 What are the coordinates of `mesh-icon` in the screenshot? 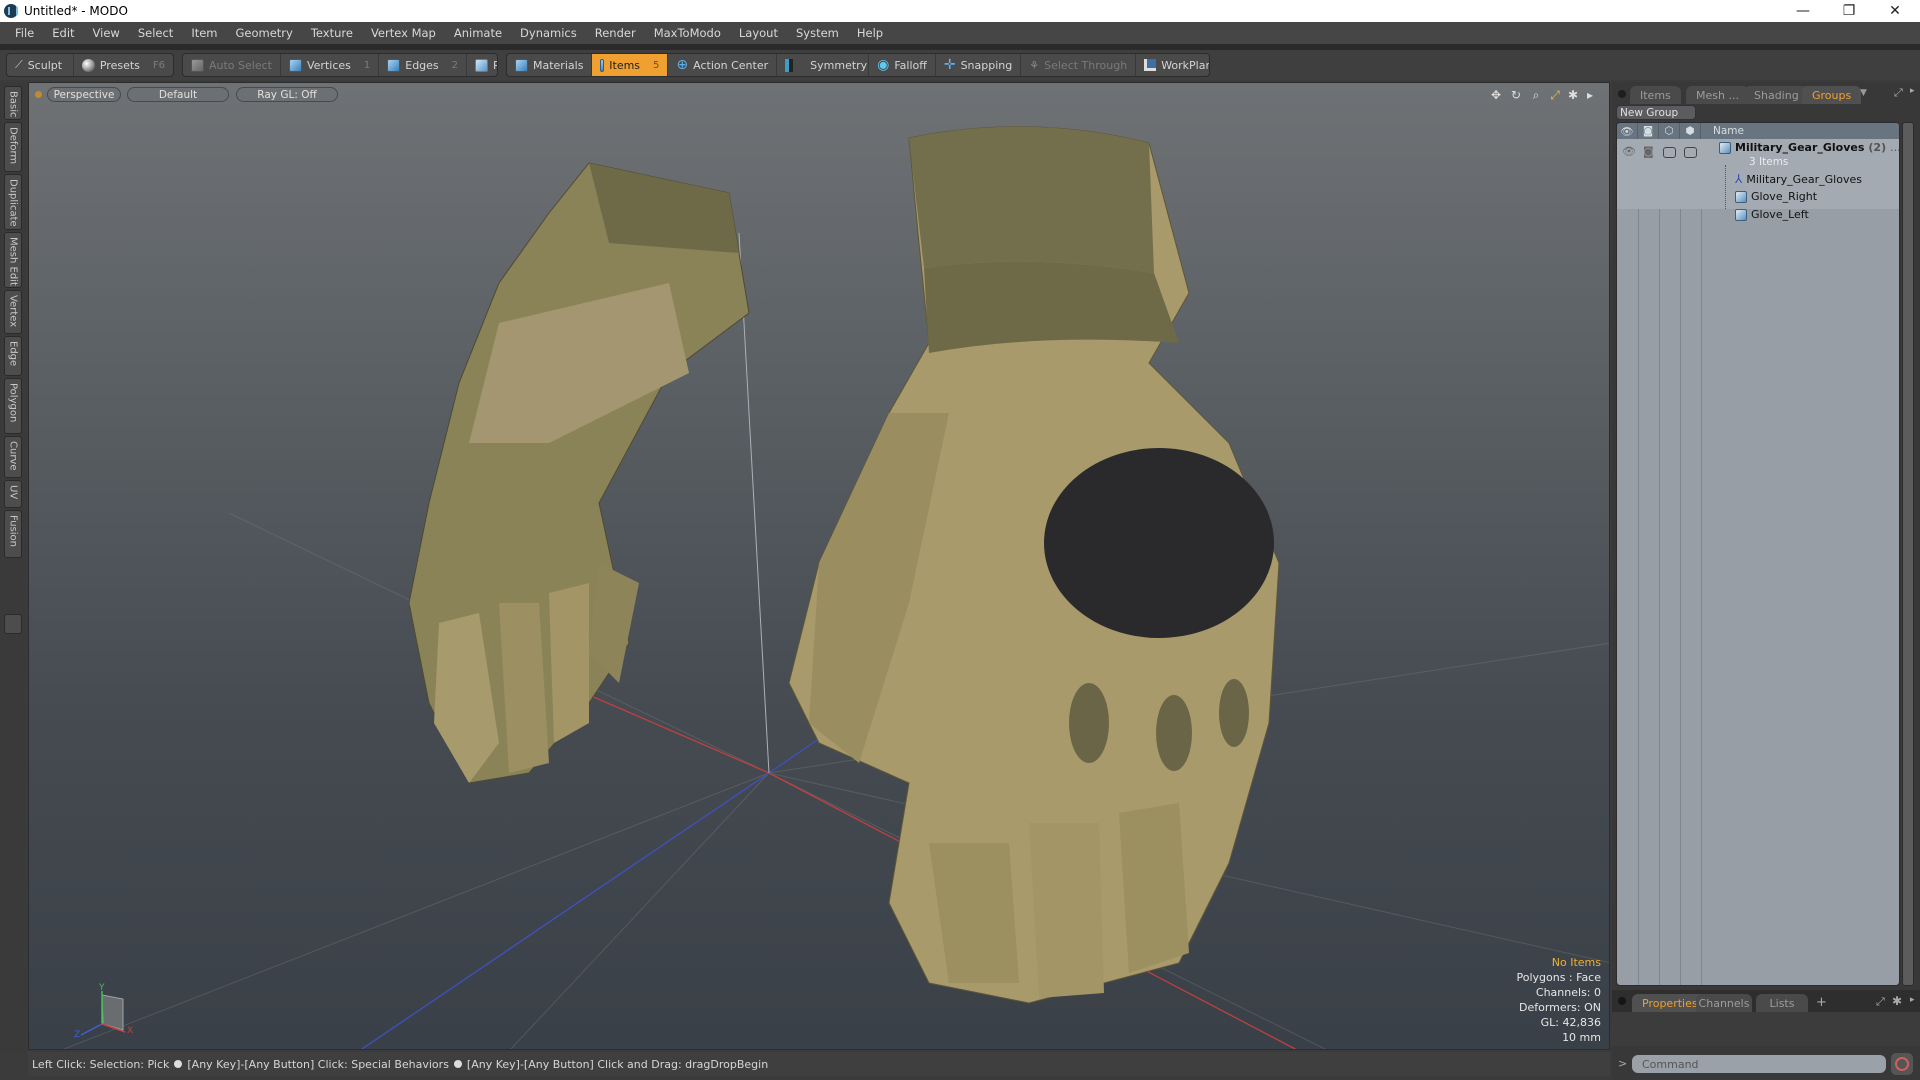 It's located at (1741, 214).